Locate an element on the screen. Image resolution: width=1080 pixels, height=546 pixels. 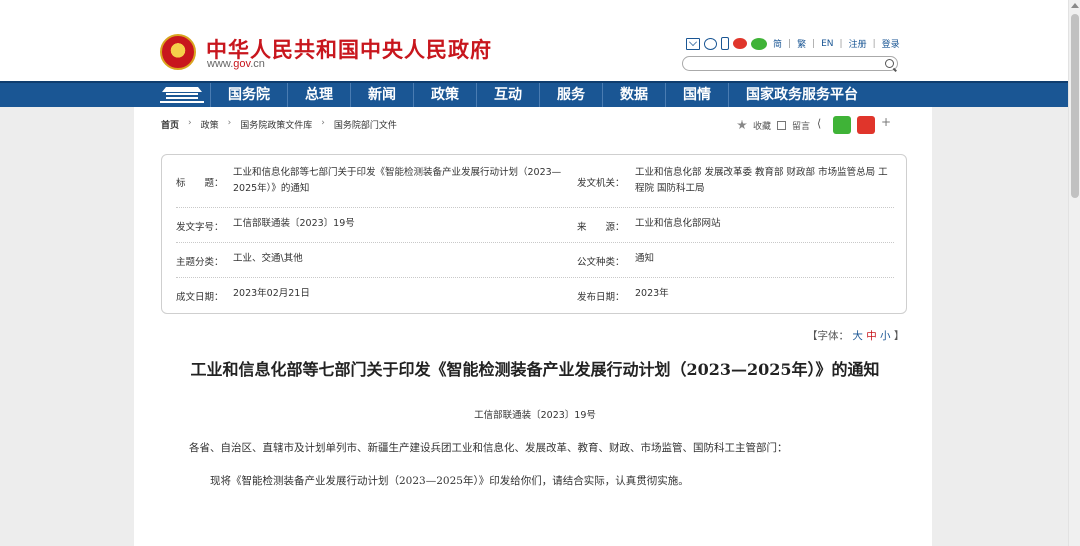
scrollbar-thumb is located at coordinates (1075, 106).